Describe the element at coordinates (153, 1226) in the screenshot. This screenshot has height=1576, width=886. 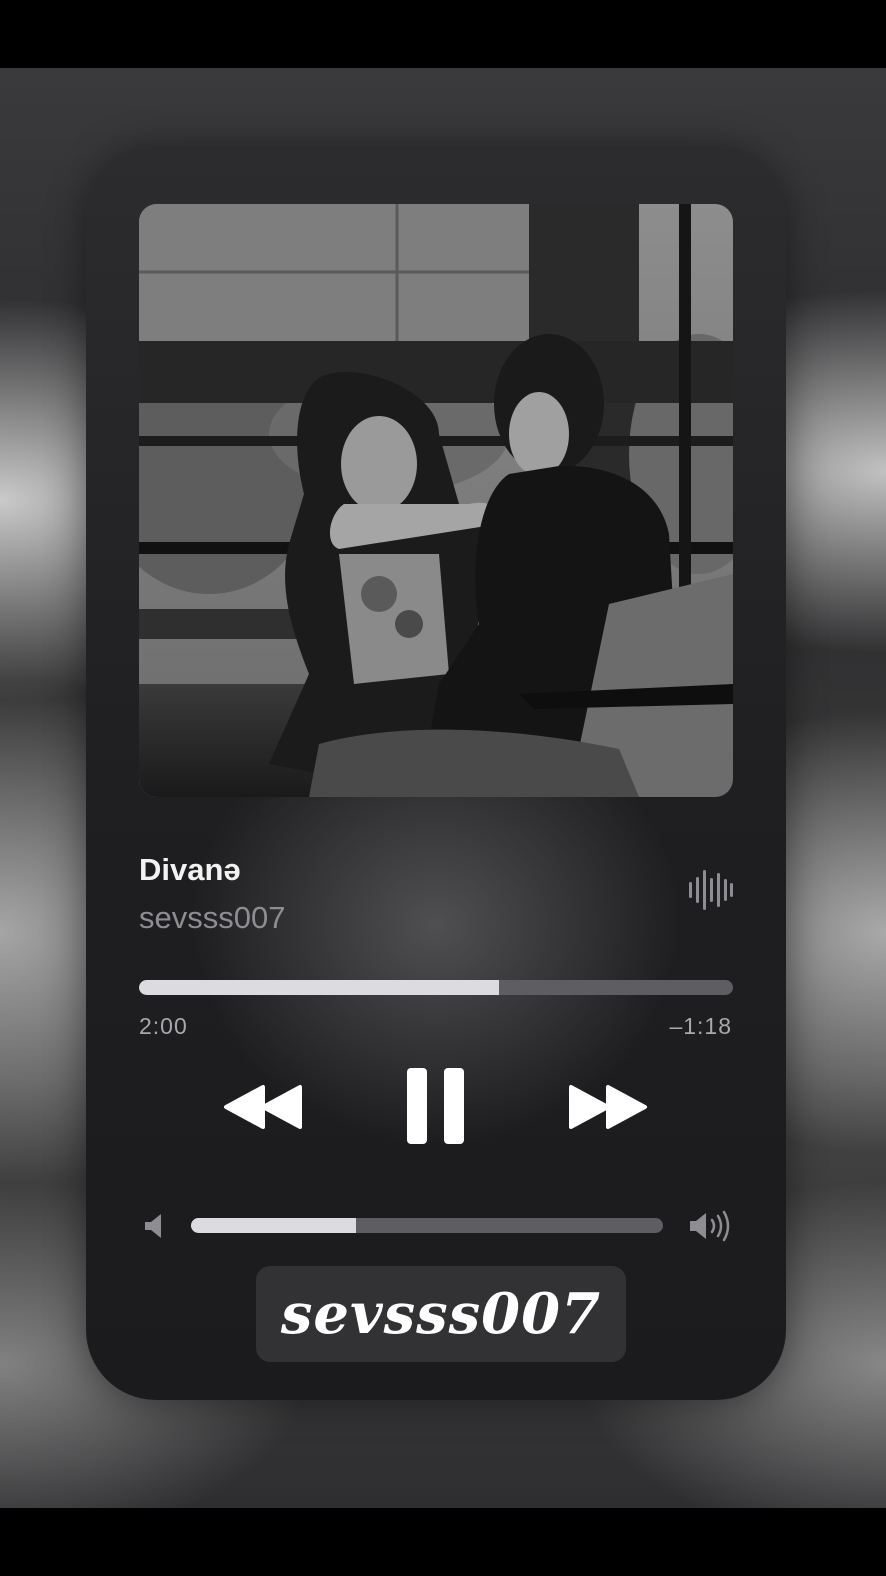
I see `volume-low-icon` at that location.